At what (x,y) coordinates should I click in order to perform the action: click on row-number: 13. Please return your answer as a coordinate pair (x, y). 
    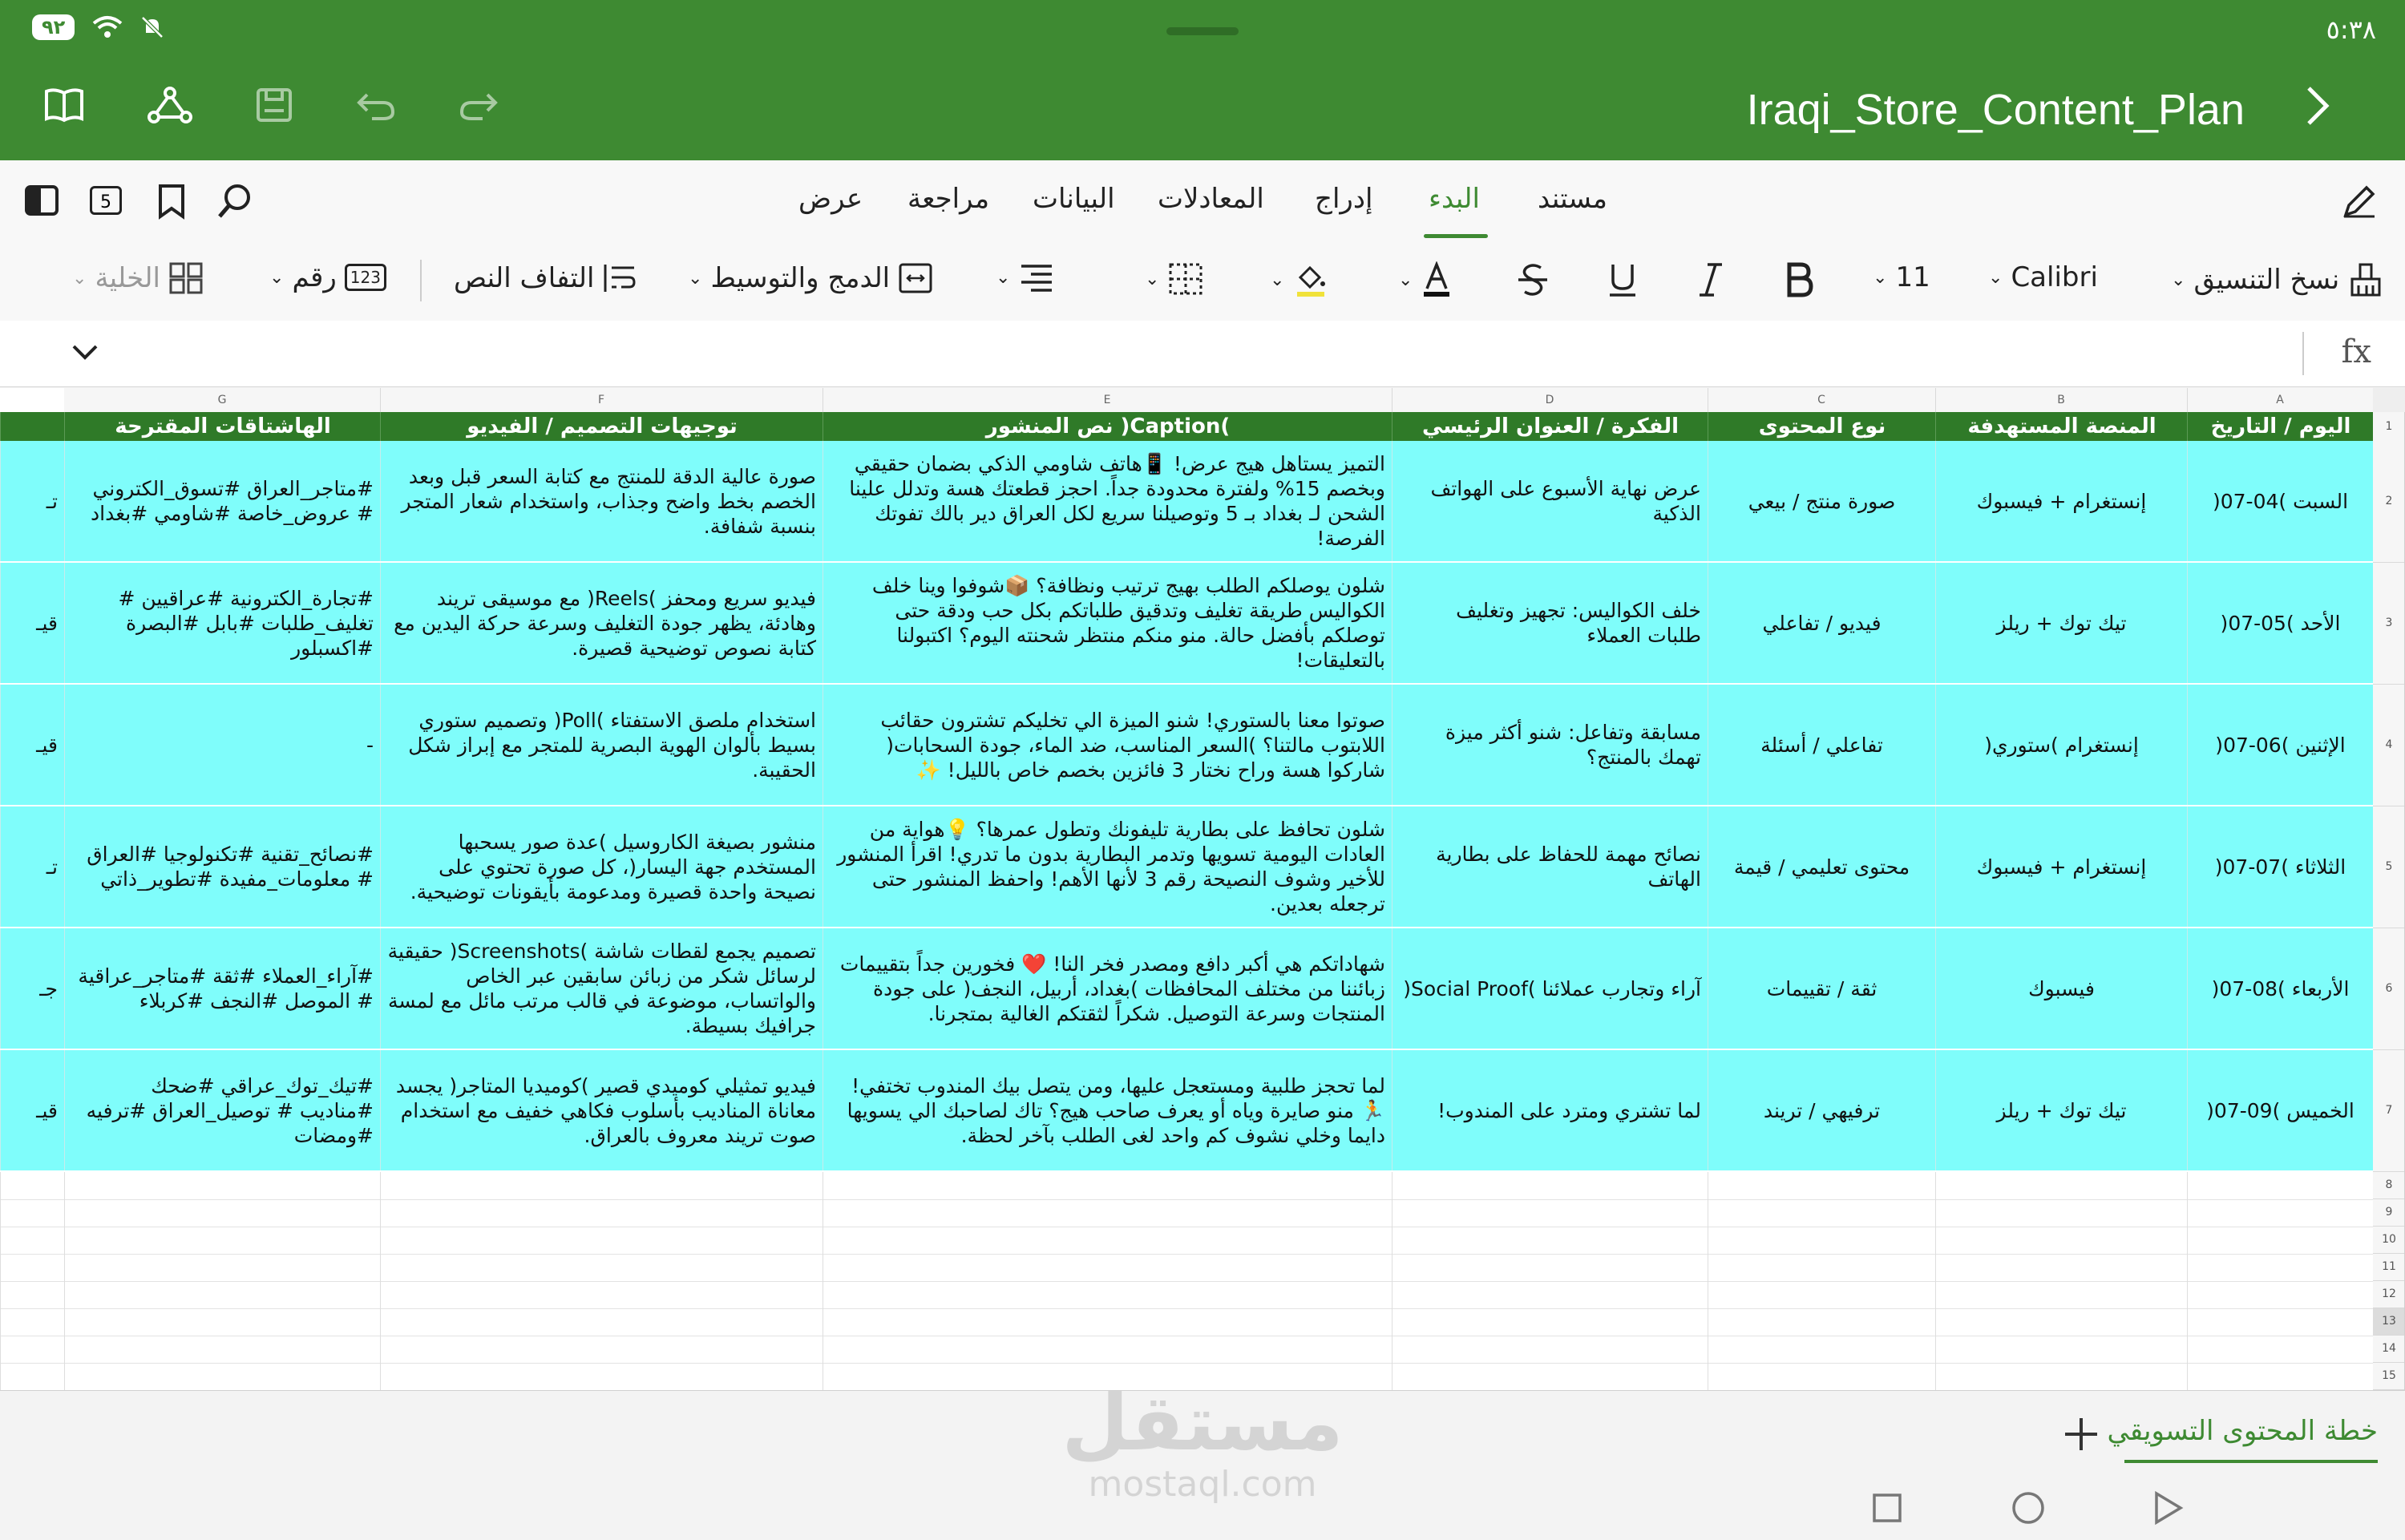
    Looking at the image, I should click on (2389, 1322).